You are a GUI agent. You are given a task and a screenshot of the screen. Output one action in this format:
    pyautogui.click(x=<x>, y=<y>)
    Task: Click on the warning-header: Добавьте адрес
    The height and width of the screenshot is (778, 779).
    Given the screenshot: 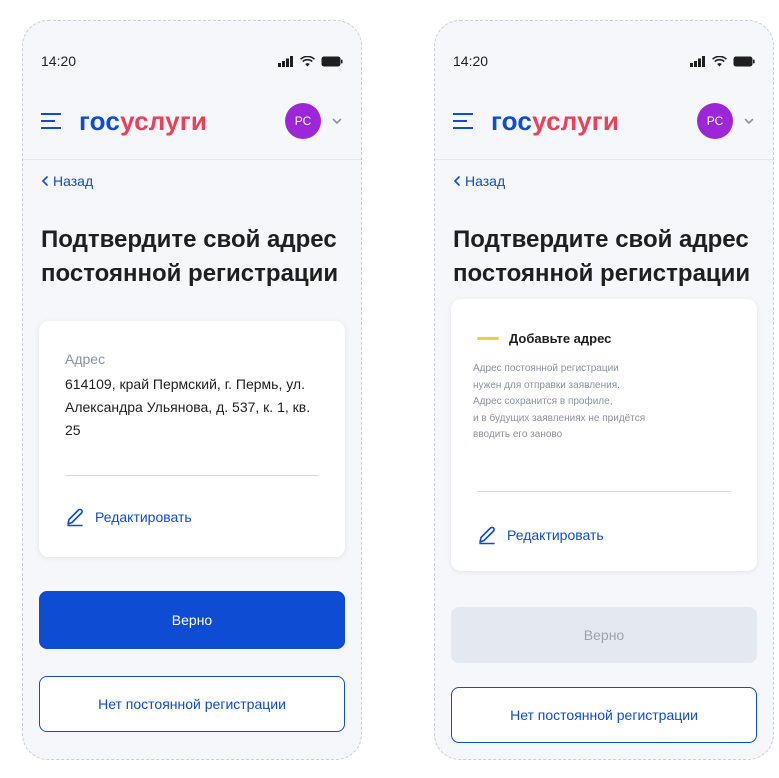 What is the action you would take?
    pyautogui.click(x=544, y=338)
    